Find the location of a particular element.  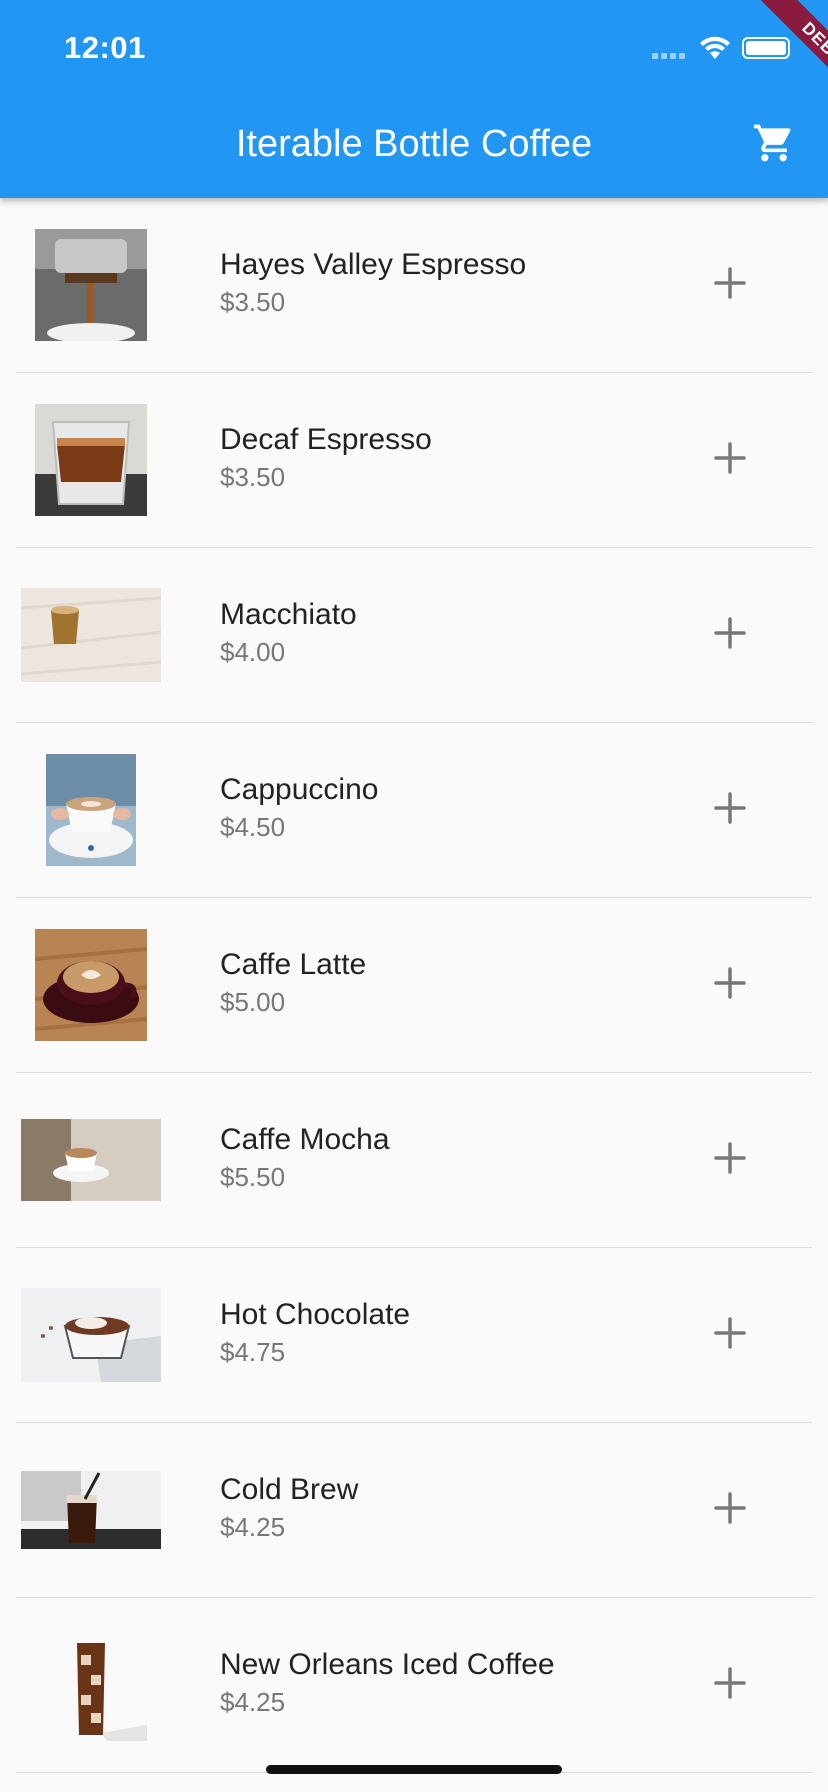

list-item: Caffe Latte $5.00 is located at coordinates (414, 985).